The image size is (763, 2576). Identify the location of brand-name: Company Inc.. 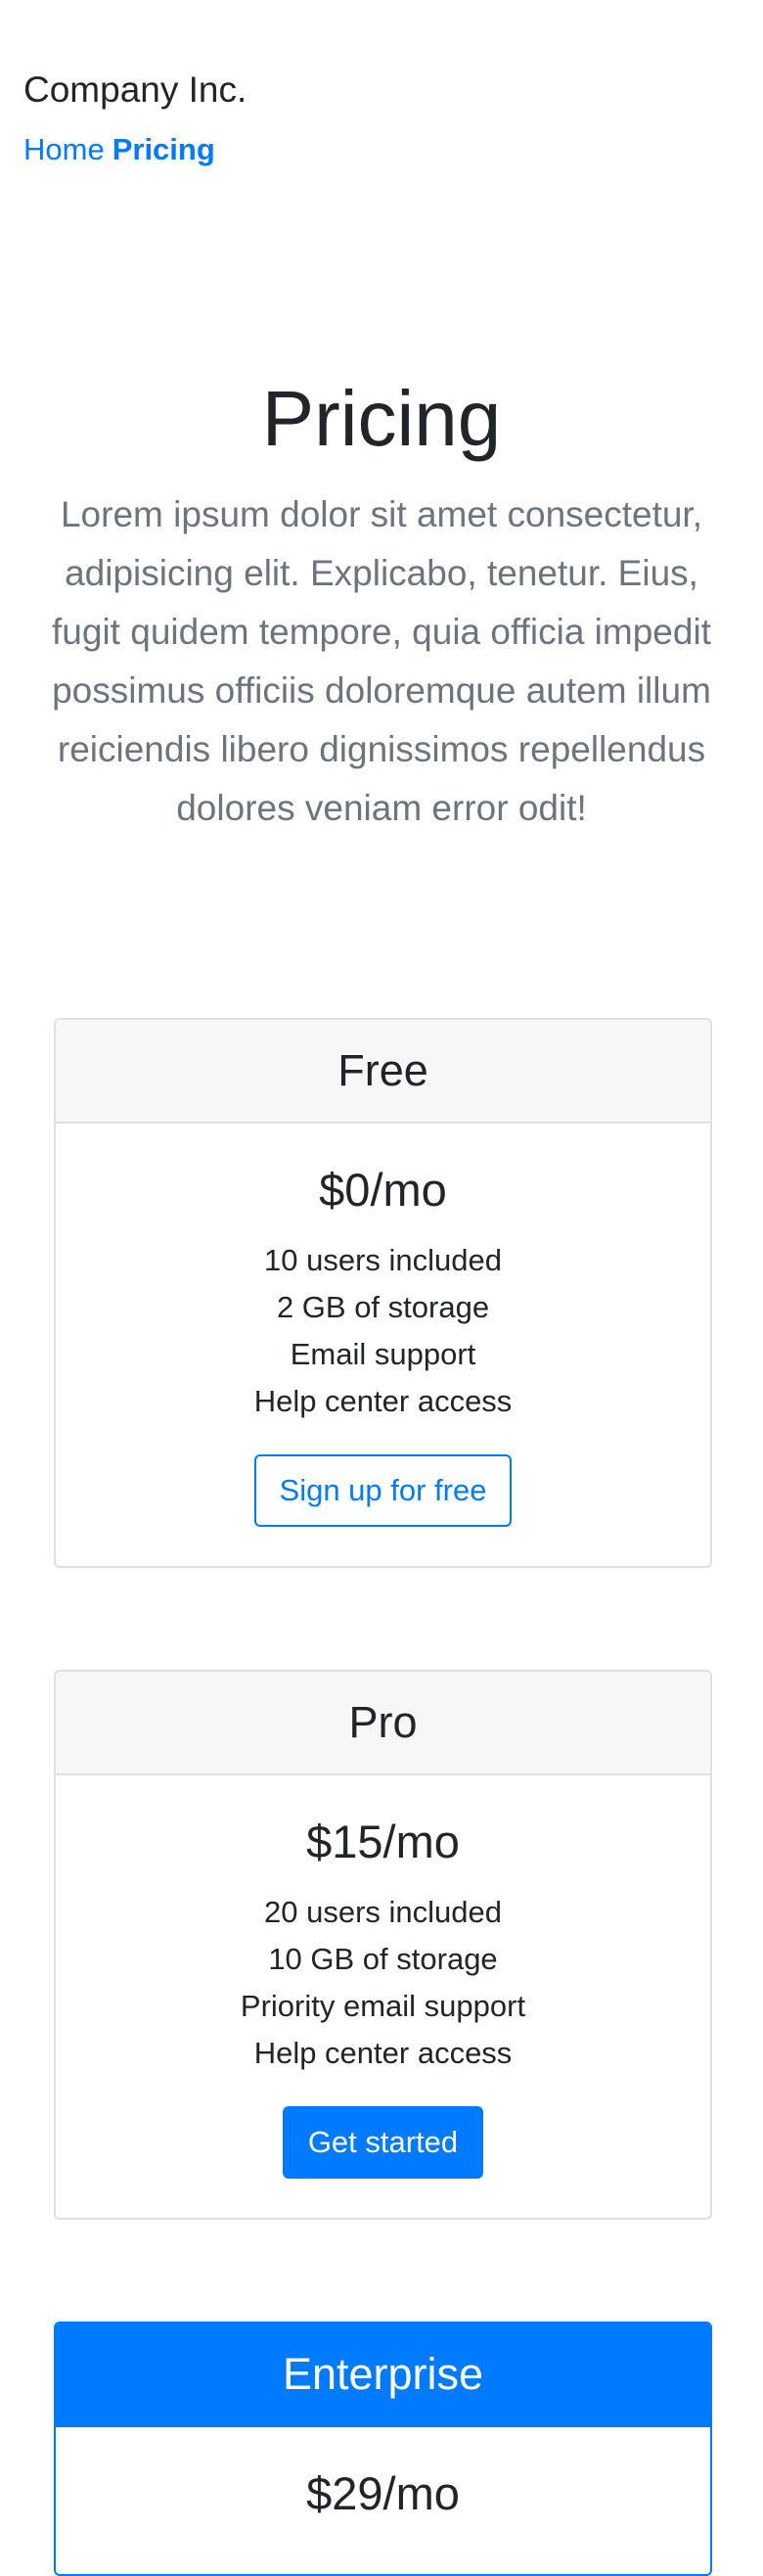
(135, 89).